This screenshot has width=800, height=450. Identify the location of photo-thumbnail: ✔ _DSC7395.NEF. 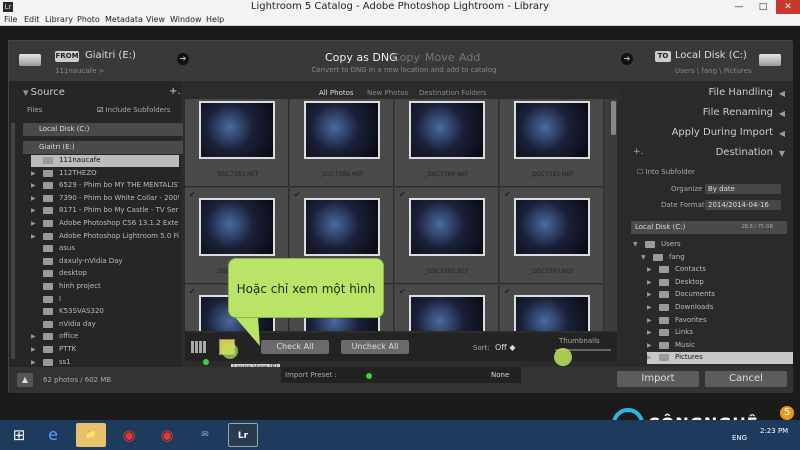
(447, 236).